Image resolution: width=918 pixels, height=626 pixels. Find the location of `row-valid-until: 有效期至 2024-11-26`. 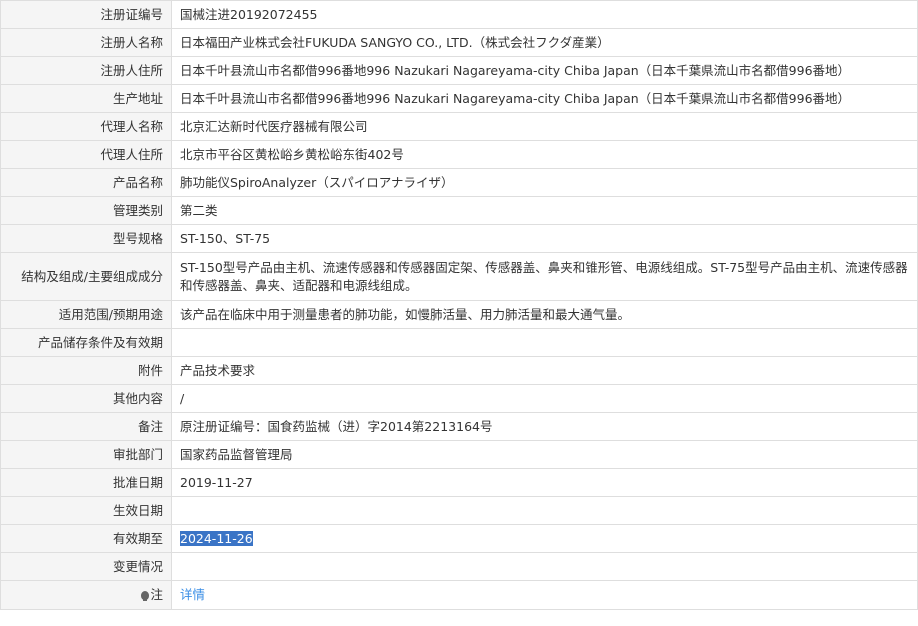

row-valid-until: 有效期至 2024-11-26 is located at coordinates (459, 538).